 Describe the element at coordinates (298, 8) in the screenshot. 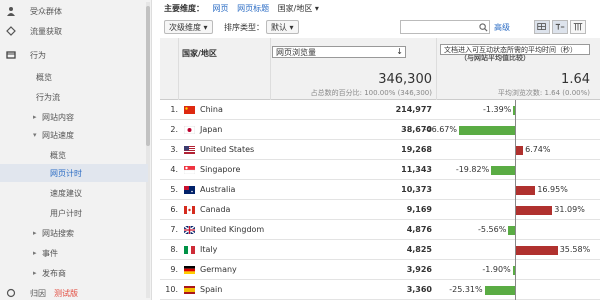

I see `dimension-current: 国家/地区 ▾` at that location.